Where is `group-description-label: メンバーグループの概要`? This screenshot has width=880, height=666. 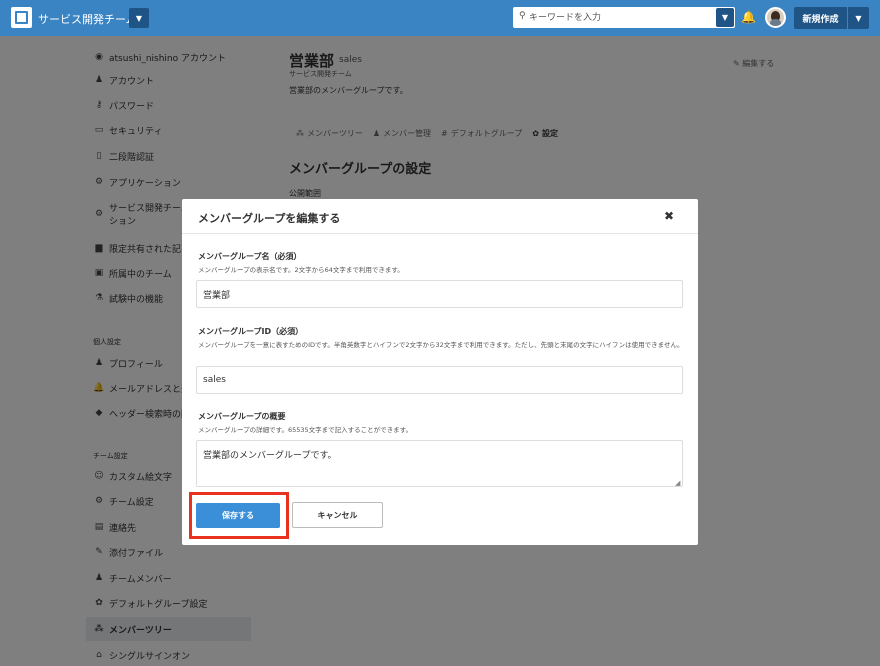 group-description-label: メンバーグループの概要 is located at coordinates (242, 416).